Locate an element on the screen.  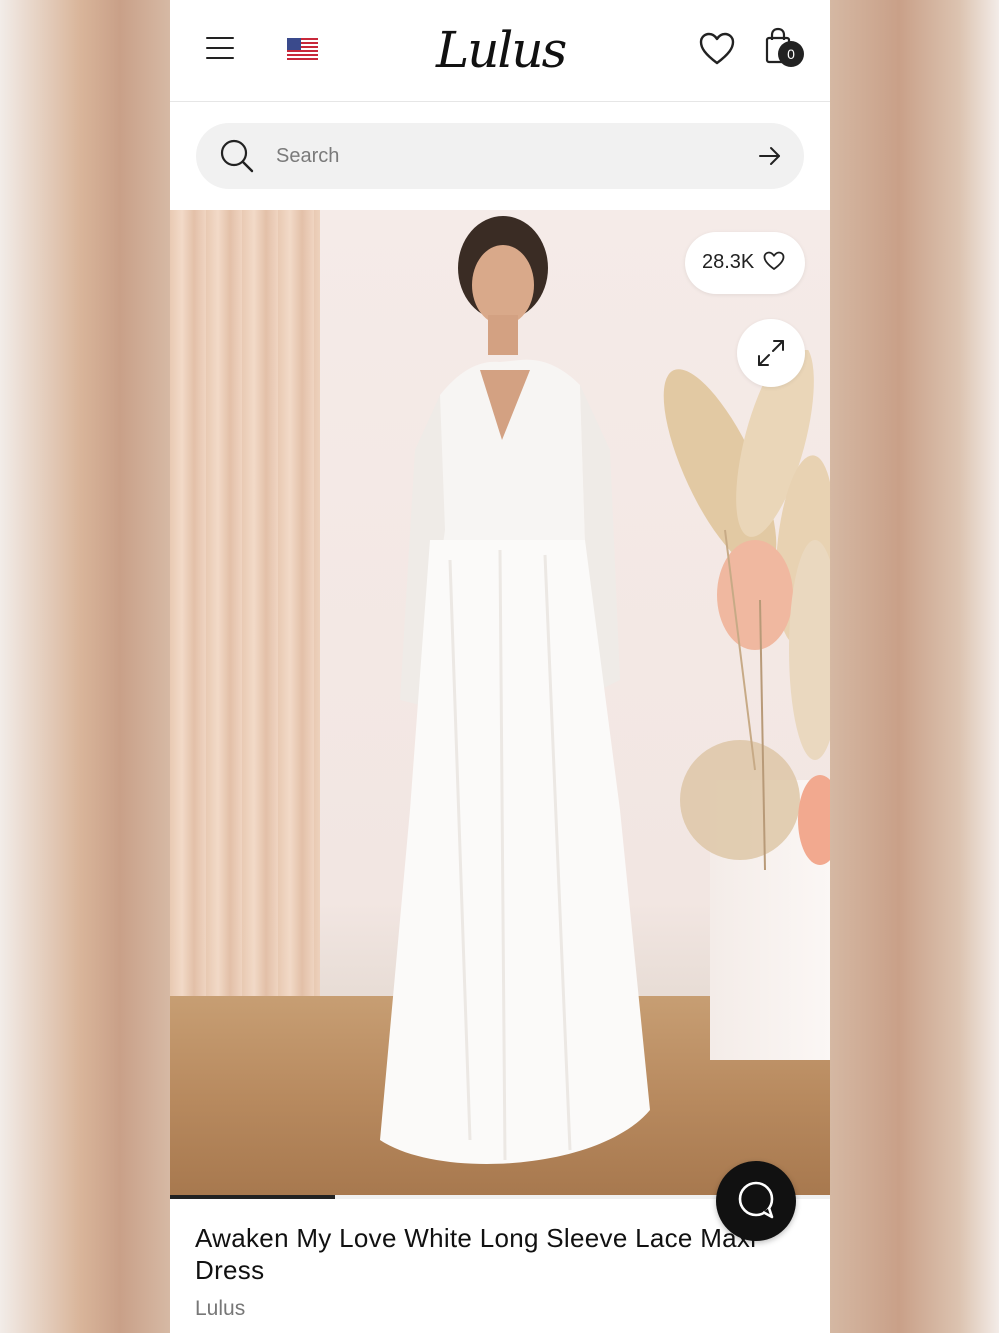
image-carousel-progress-fill is located at coordinates (252, 1197).